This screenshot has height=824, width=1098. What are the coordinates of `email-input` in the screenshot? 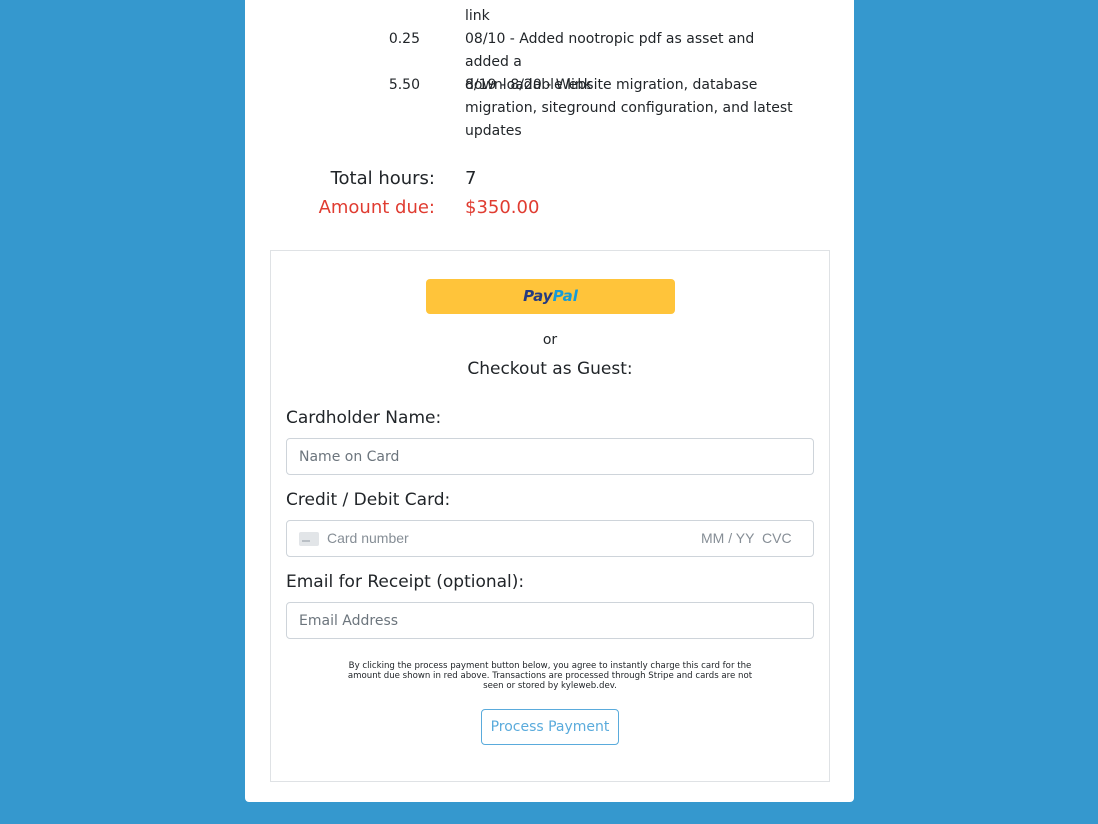 It's located at (550, 620).